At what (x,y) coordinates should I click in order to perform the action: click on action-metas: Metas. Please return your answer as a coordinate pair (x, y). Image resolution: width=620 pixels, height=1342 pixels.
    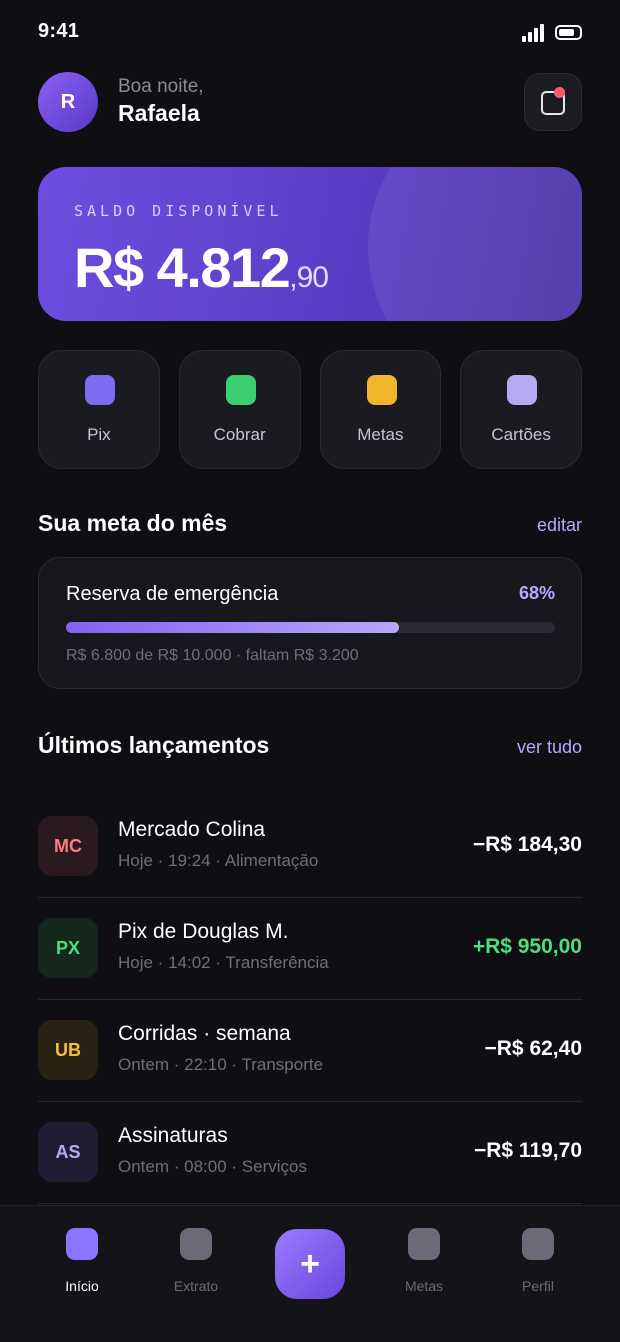
    Looking at the image, I should click on (380, 409).